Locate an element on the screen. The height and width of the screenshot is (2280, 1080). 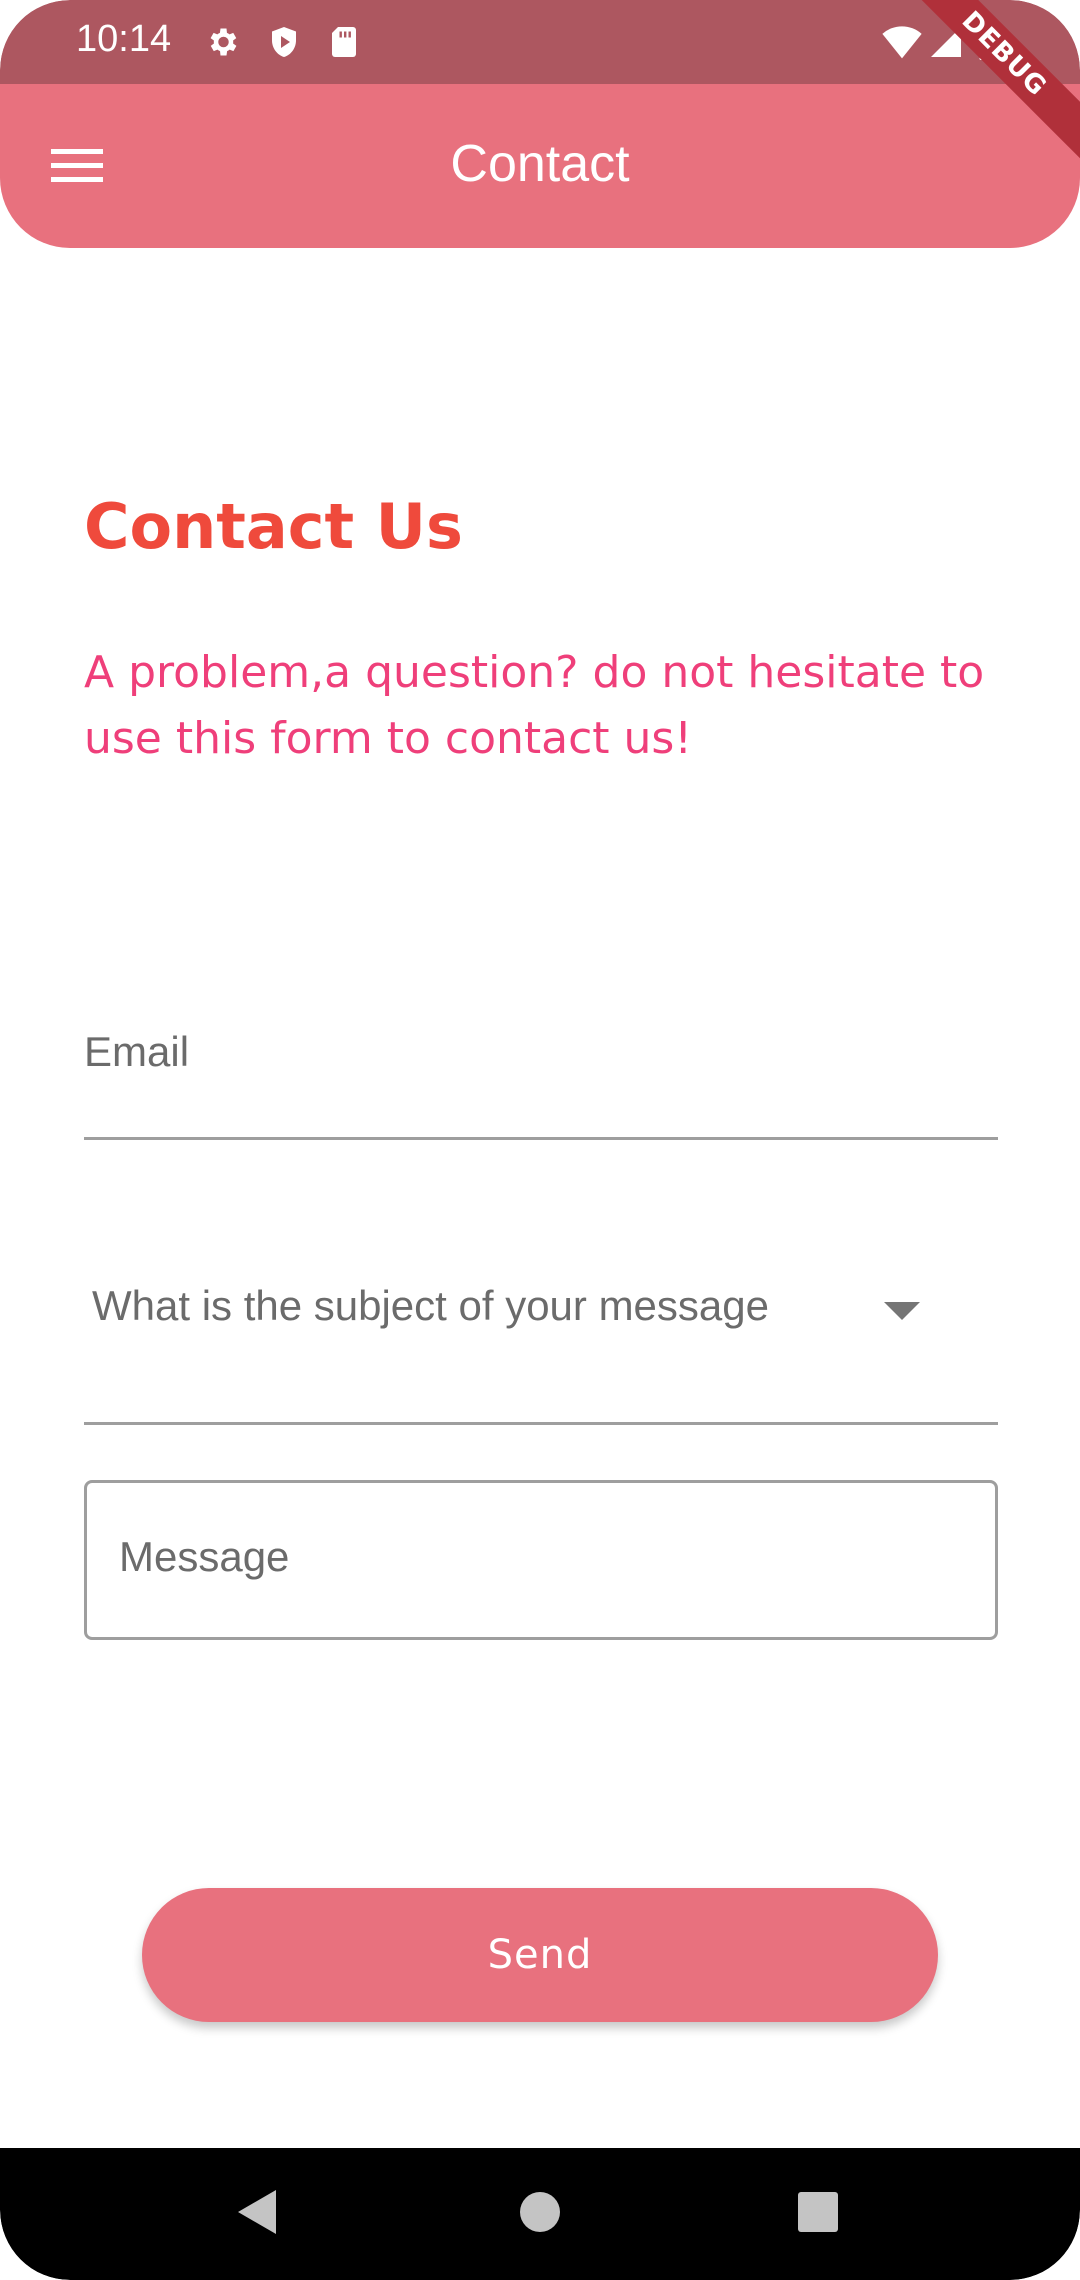
home-button is located at coordinates (540, 2214).